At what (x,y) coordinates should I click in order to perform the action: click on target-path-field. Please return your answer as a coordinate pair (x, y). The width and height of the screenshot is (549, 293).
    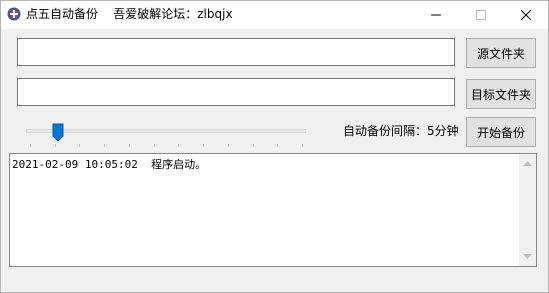
    Looking at the image, I should click on (236, 92).